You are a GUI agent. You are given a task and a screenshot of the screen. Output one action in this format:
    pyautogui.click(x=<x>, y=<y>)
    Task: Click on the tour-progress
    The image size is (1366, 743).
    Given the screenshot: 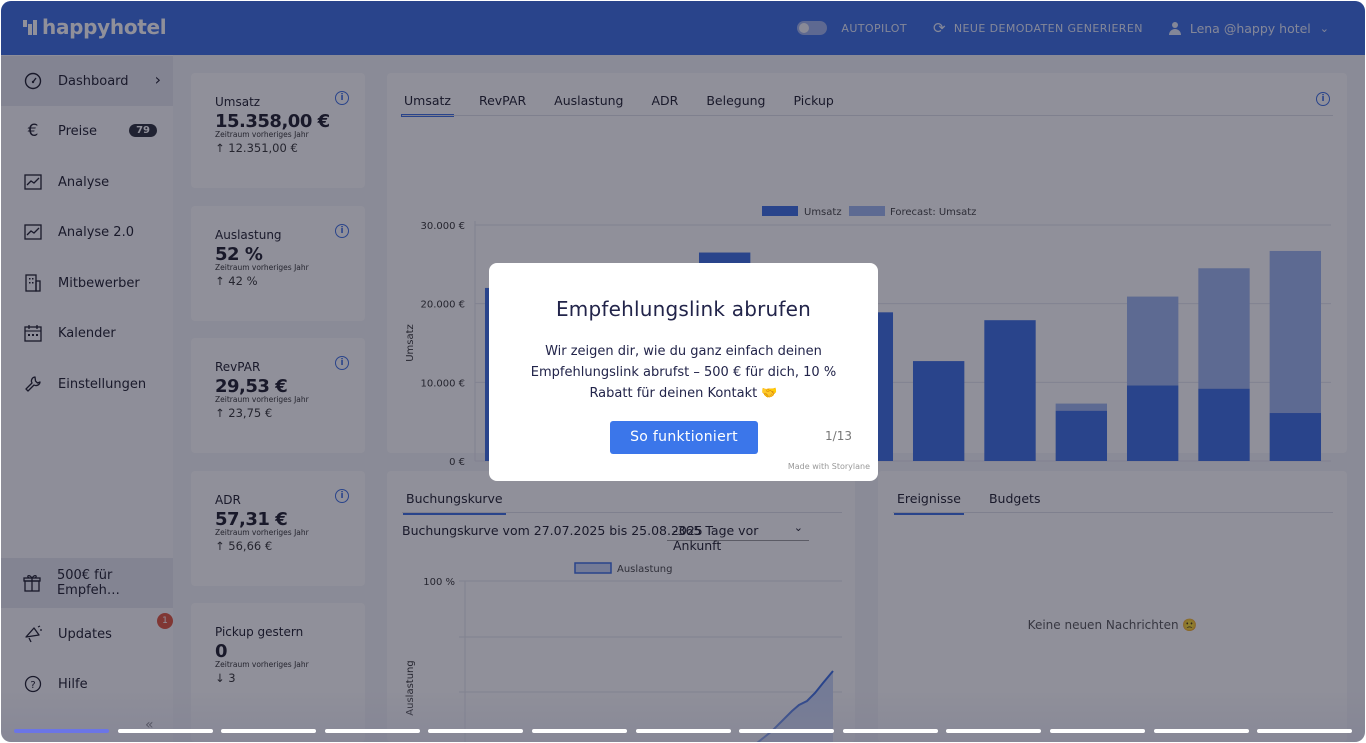 What is the action you would take?
    pyautogui.click(x=683, y=732)
    